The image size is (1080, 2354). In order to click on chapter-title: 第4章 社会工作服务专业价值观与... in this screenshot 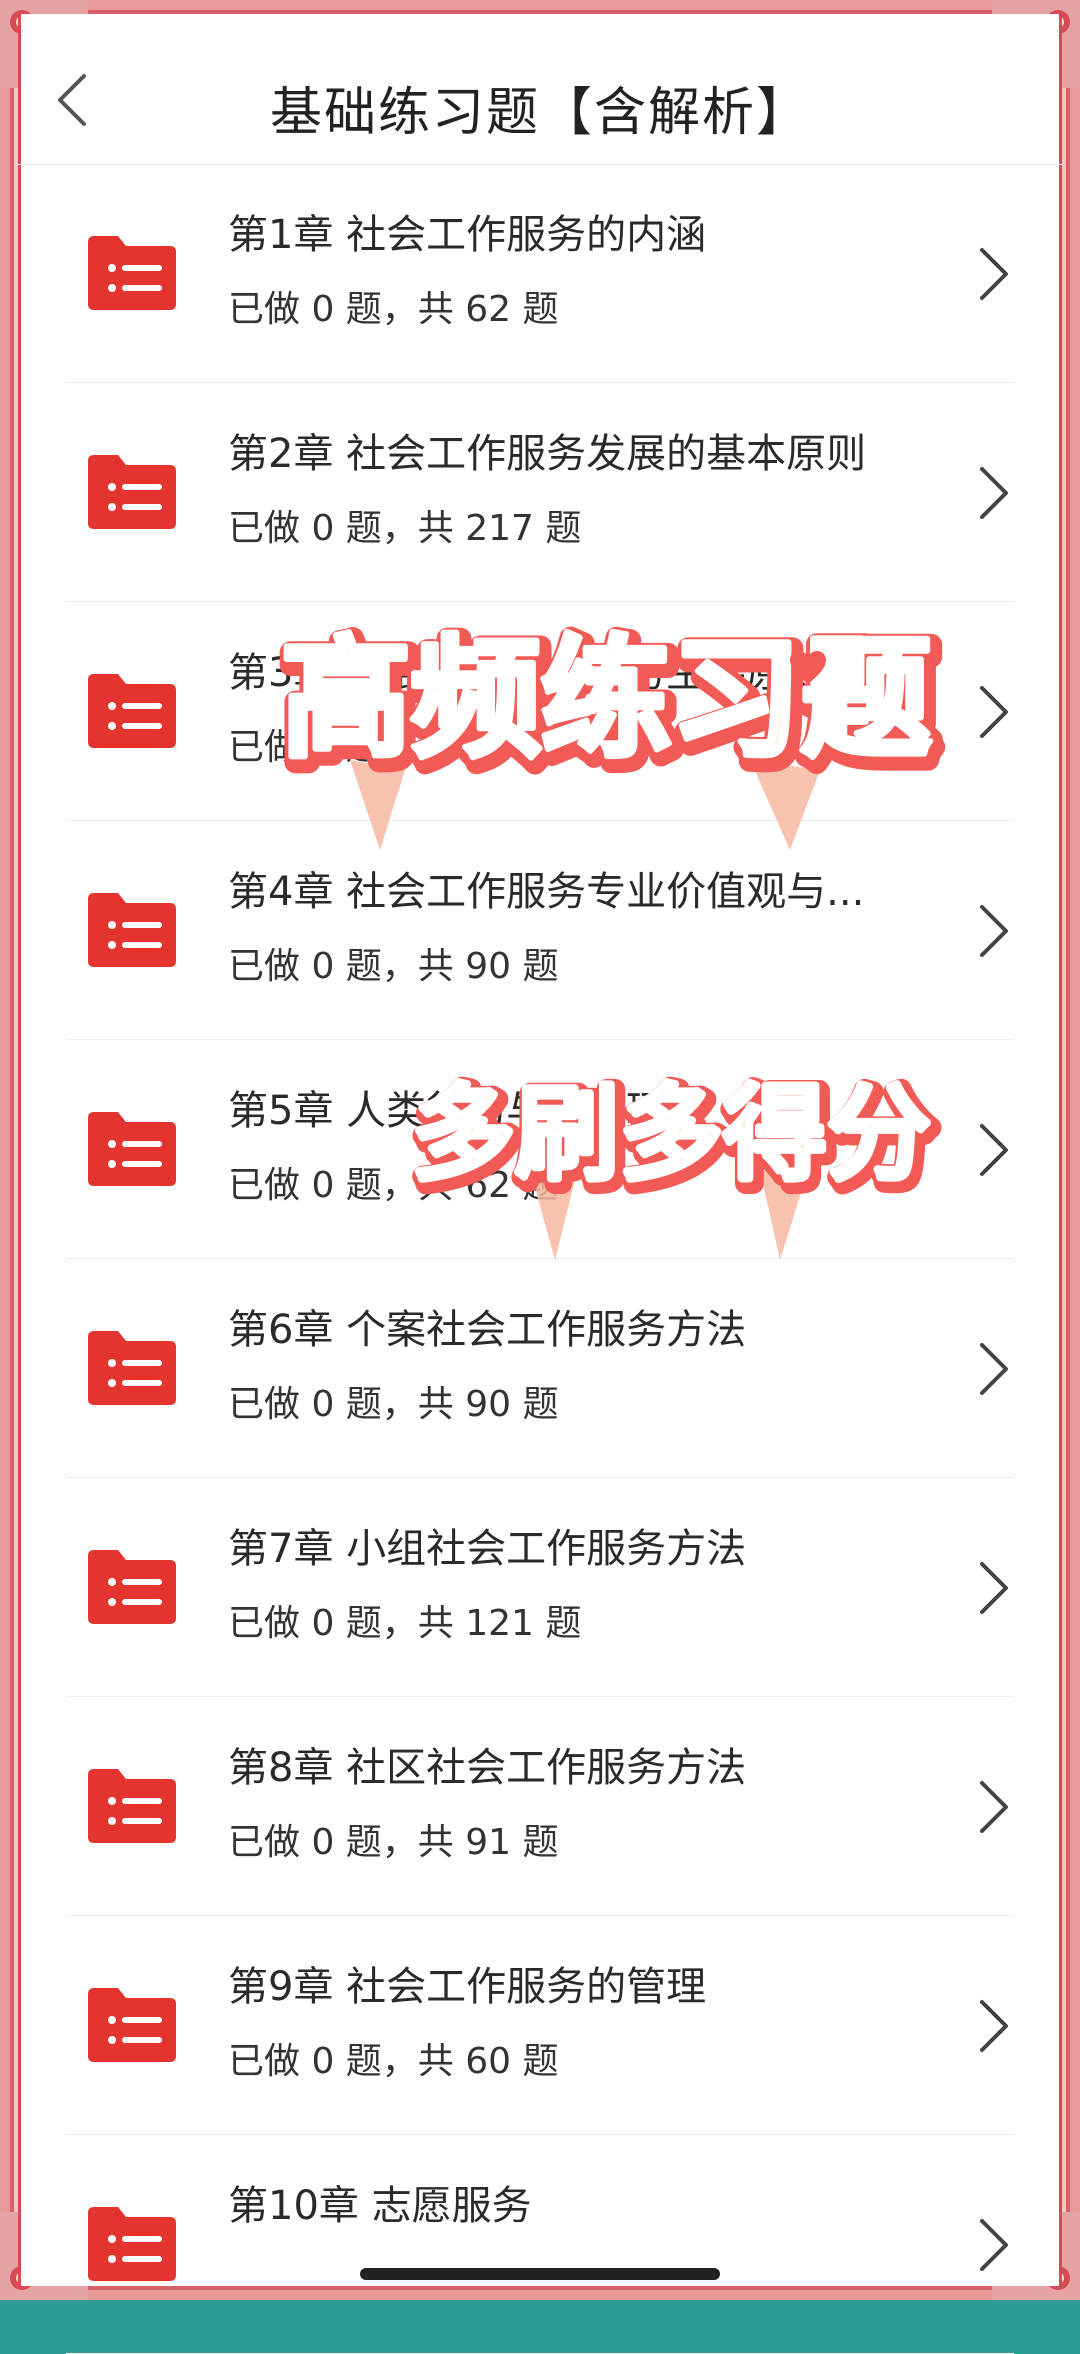, I will do `click(546, 892)`.